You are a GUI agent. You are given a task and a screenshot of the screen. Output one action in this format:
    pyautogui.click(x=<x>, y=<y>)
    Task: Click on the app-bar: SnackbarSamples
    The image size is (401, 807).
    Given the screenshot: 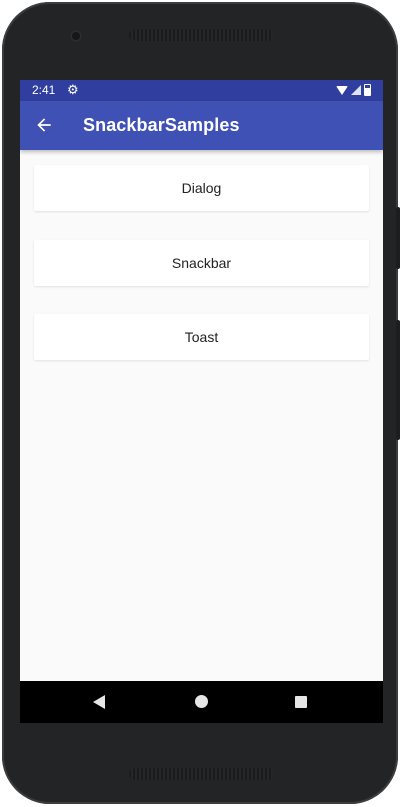 What is the action you would take?
    pyautogui.click(x=201, y=125)
    